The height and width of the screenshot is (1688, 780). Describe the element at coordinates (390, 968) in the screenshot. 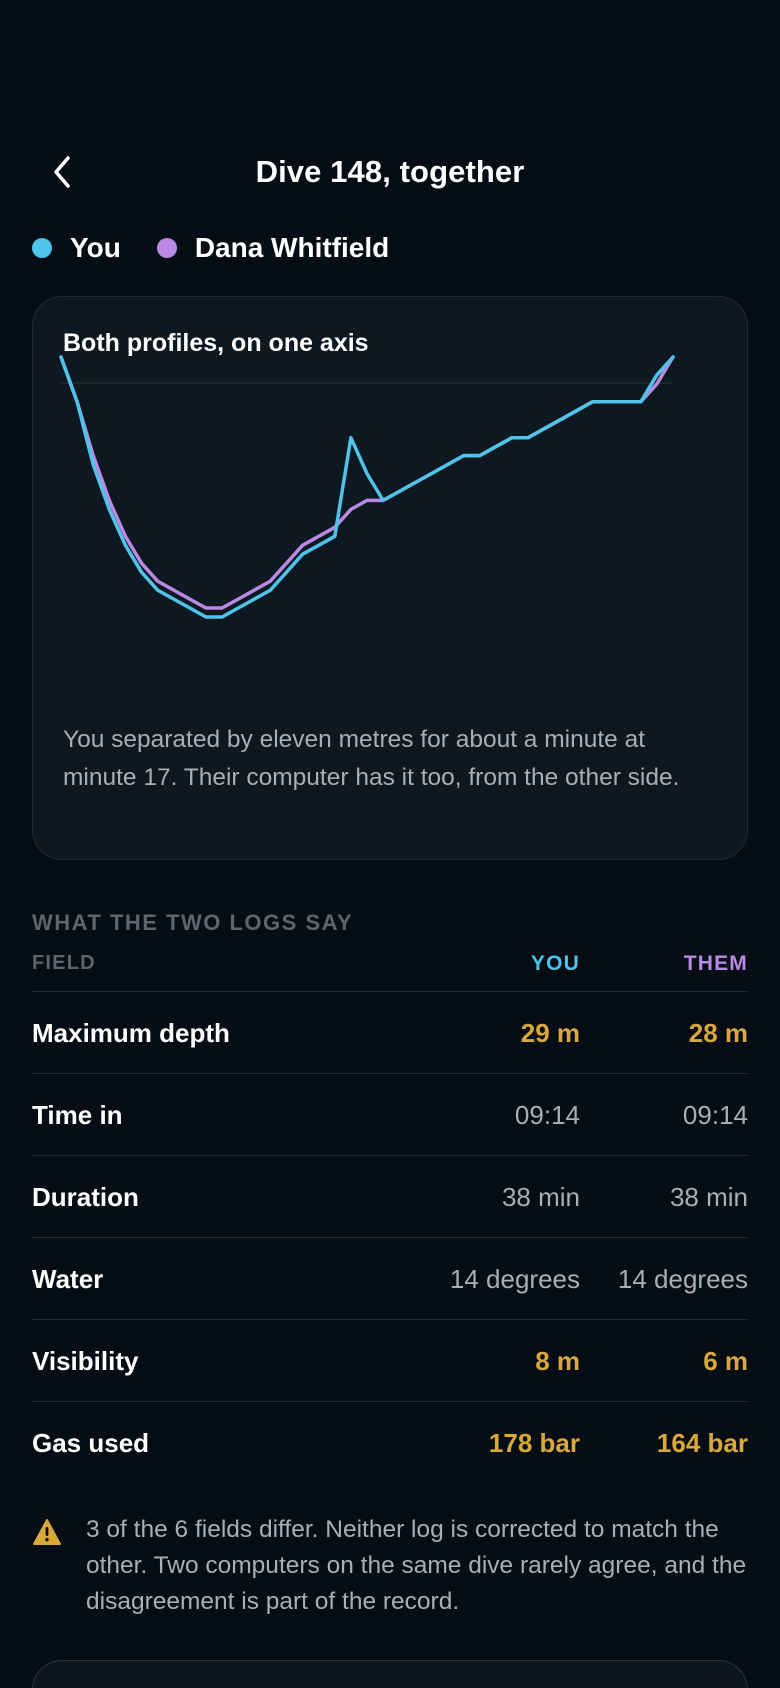

I see `table-header: FIELD YOU THEM` at that location.